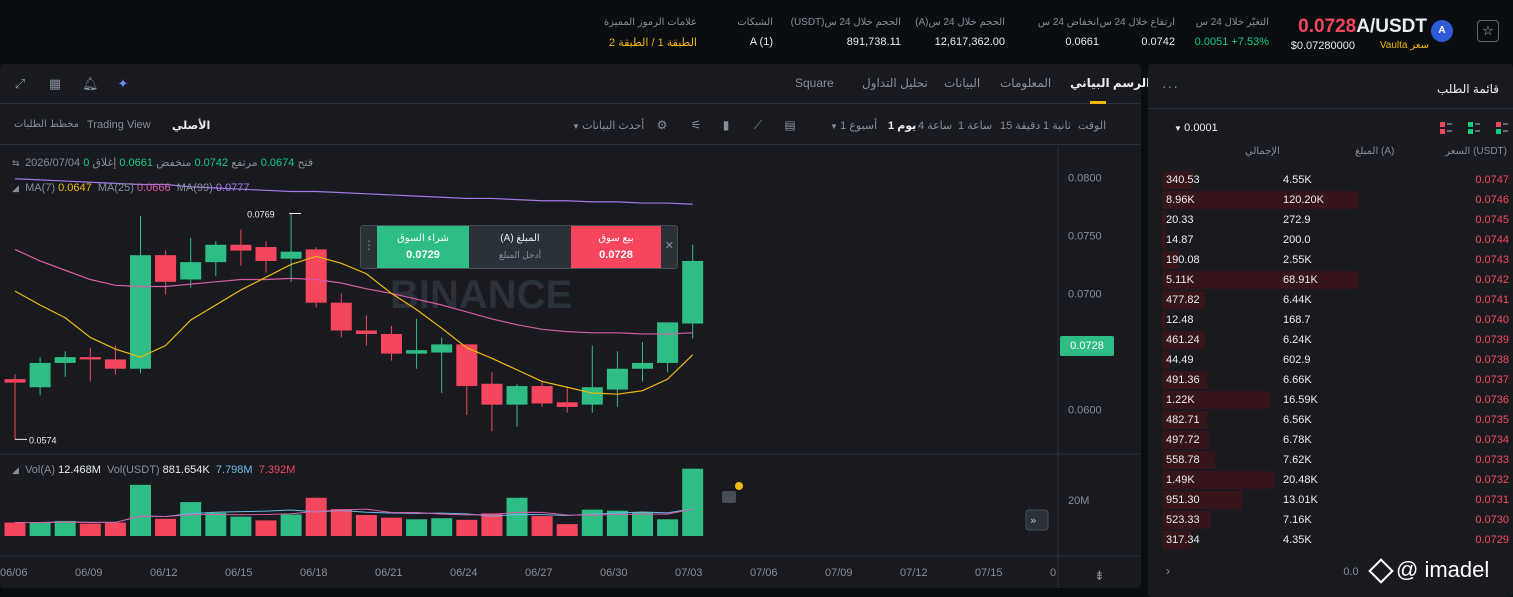  I want to click on stat-low: انخفاض 24 س 0.0661, so click(1068, 32).